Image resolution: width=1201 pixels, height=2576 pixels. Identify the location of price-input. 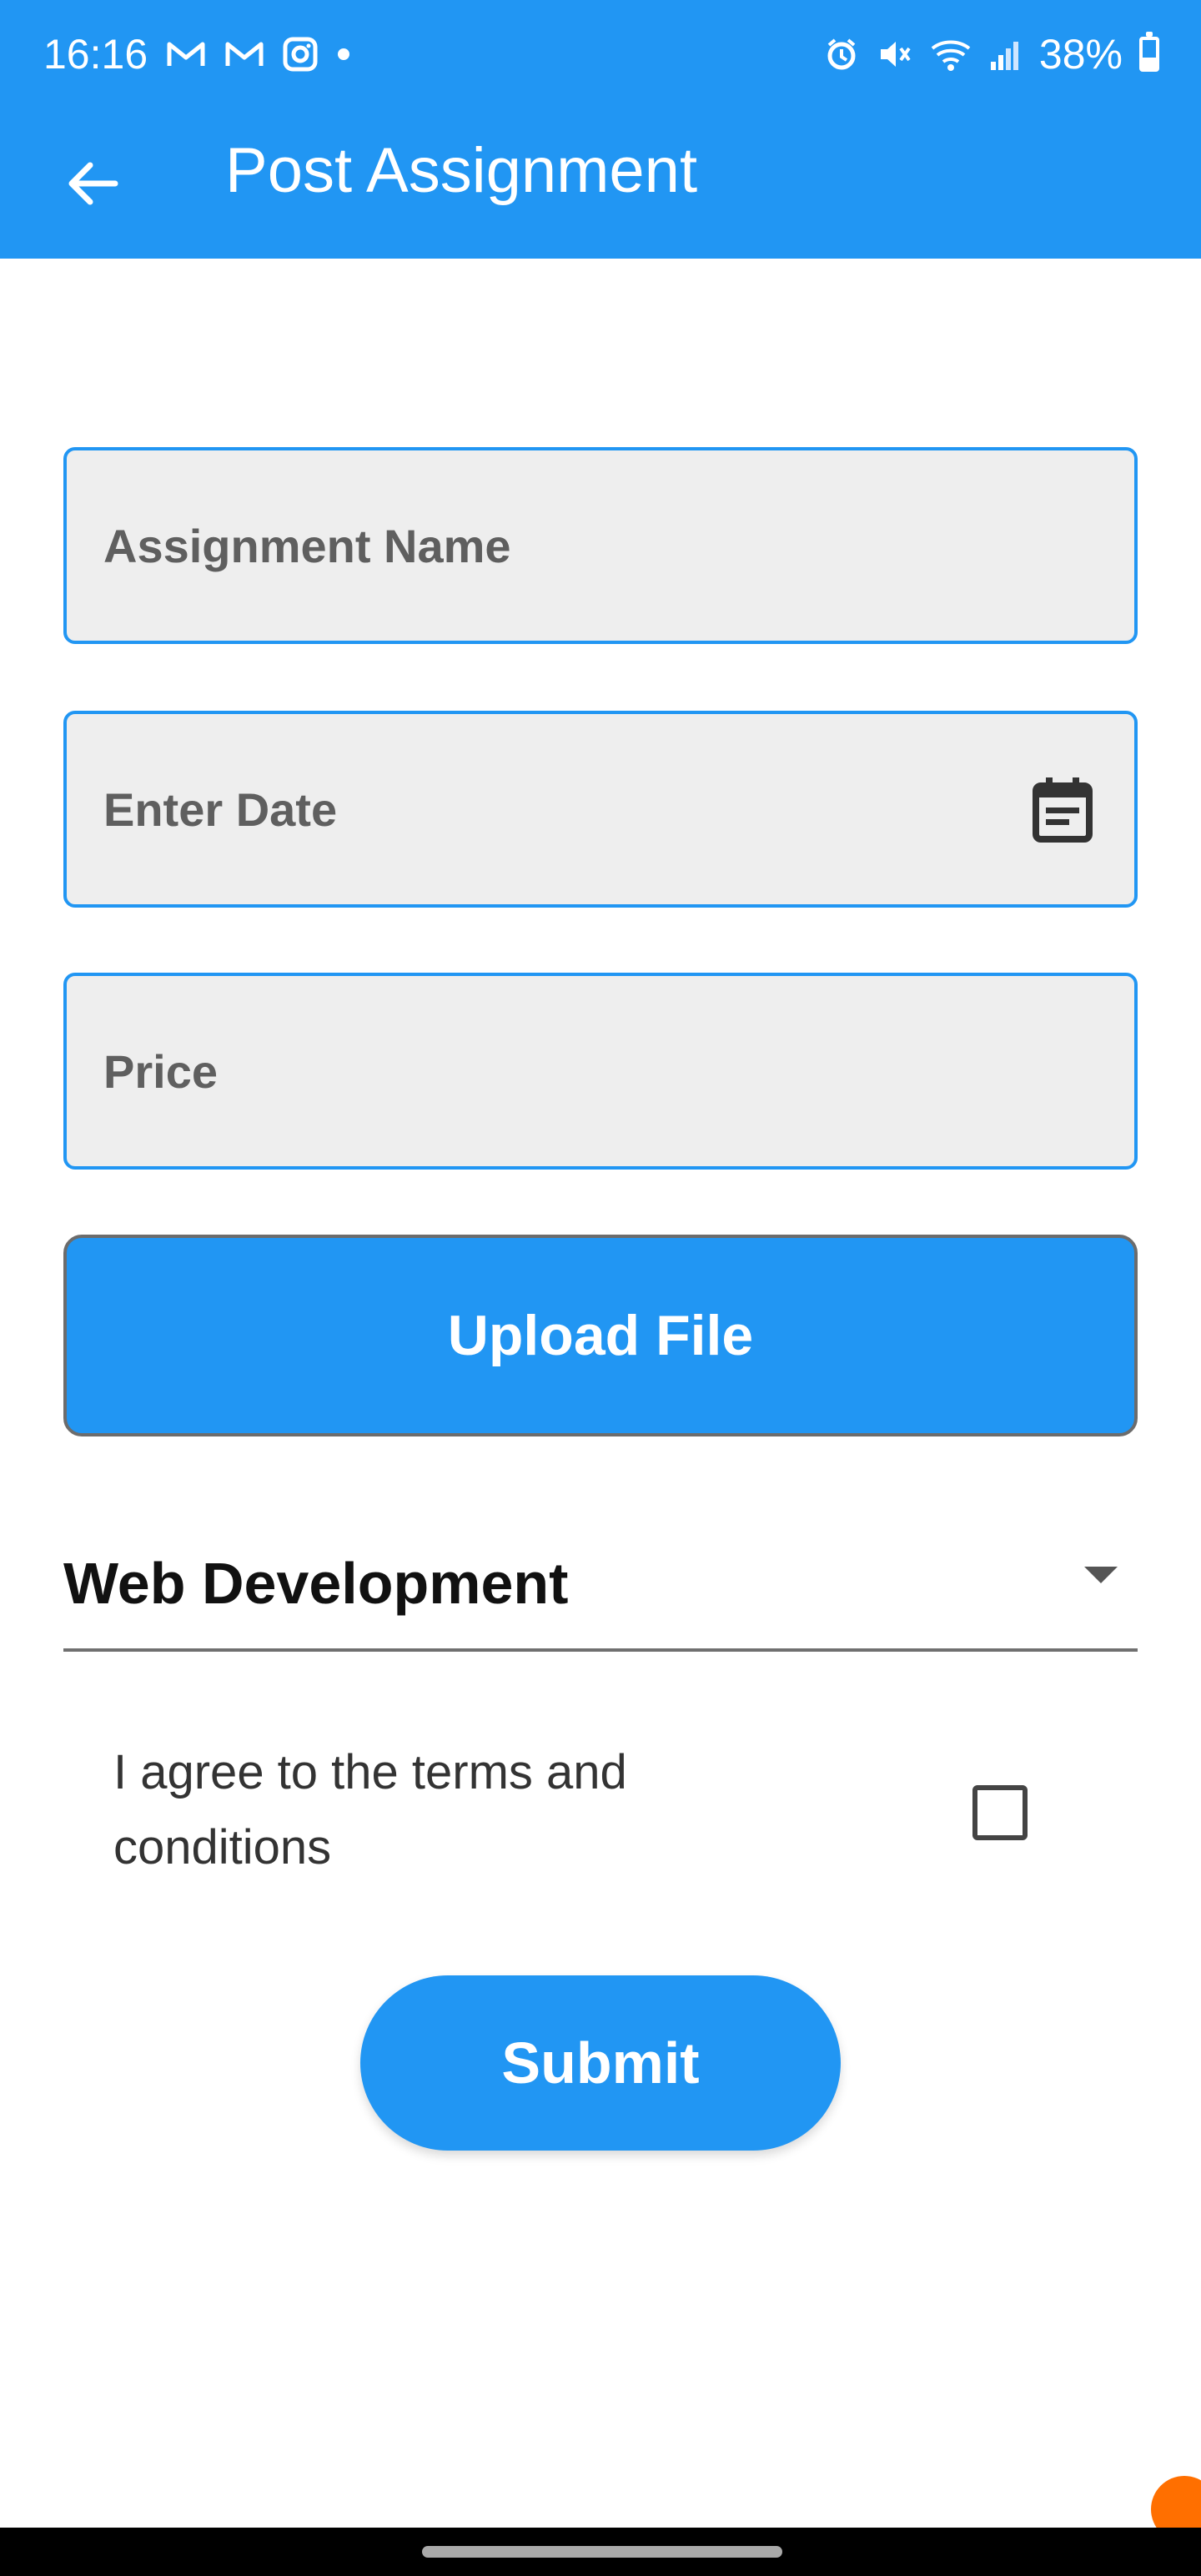
(571, 1071).